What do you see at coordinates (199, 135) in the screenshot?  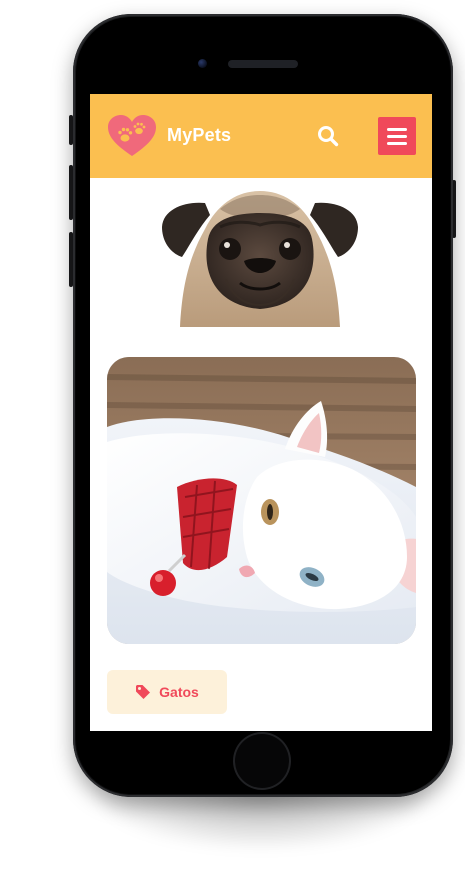 I see `app-title: MyPets` at bounding box center [199, 135].